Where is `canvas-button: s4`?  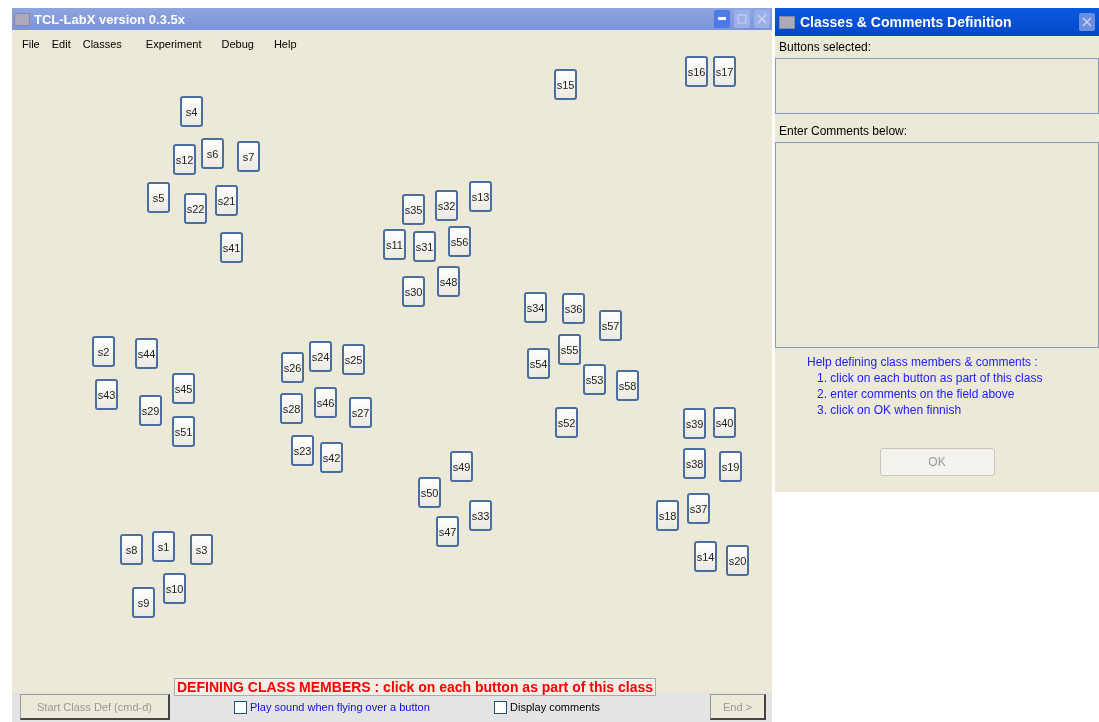
canvas-button: s4 is located at coordinates (191, 111).